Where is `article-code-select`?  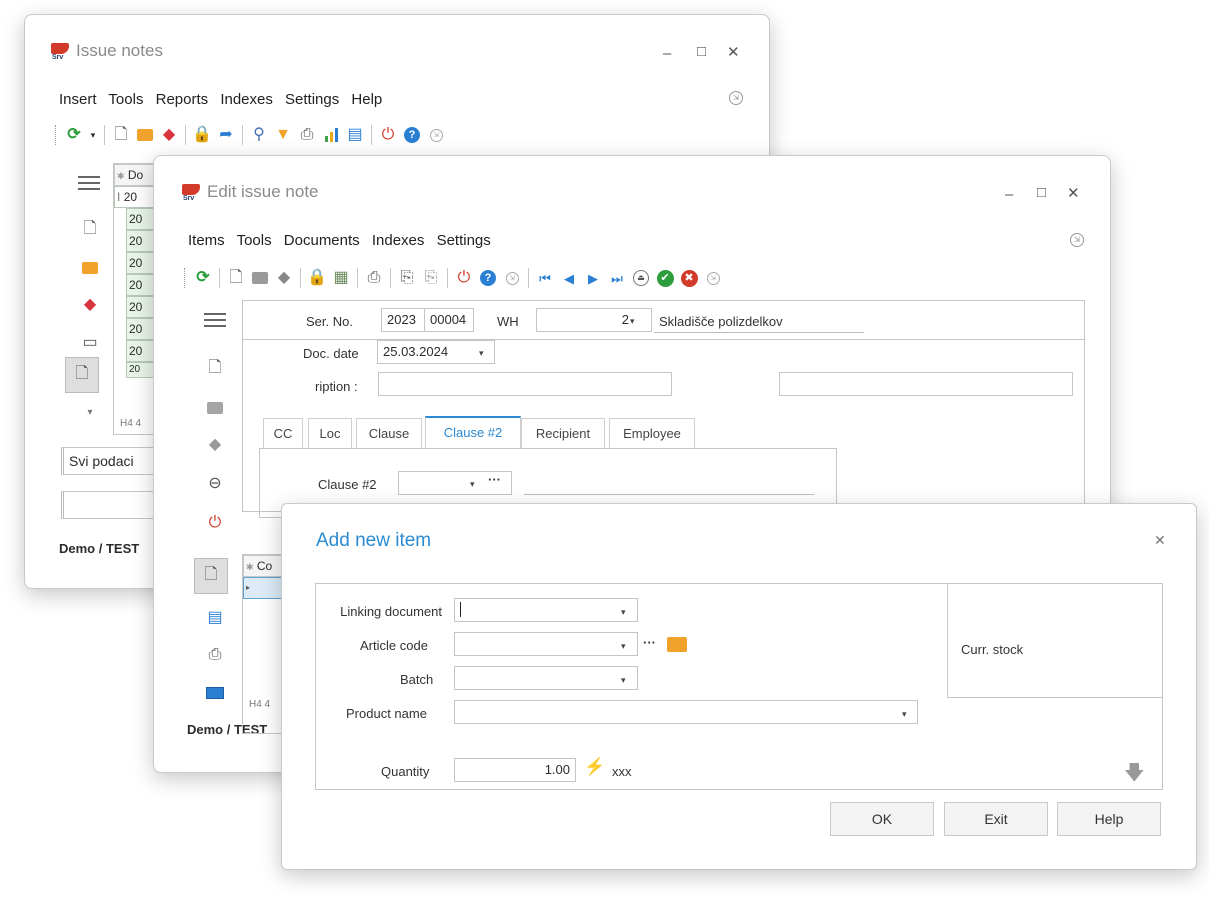
article-code-select is located at coordinates (546, 644).